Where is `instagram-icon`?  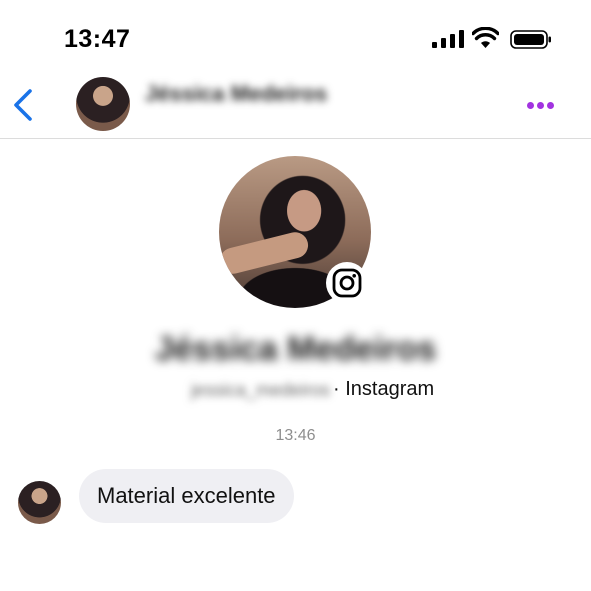 instagram-icon is located at coordinates (347, 283).